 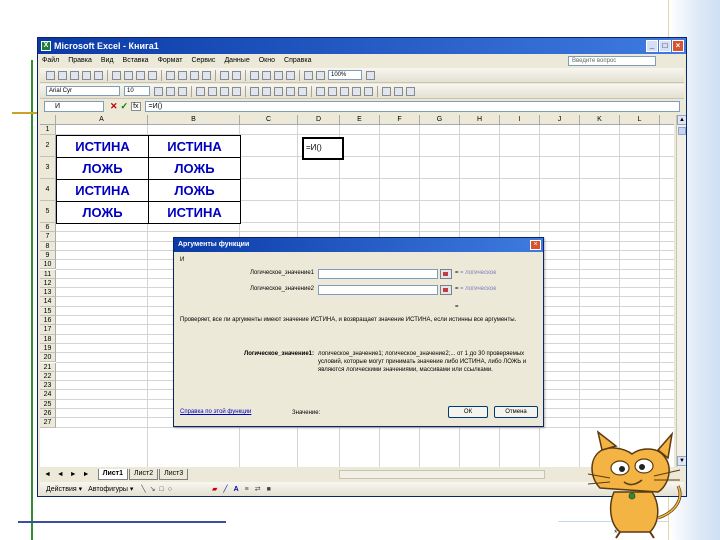 I want to click on column-header-j: J, so click(x=560, y=120).